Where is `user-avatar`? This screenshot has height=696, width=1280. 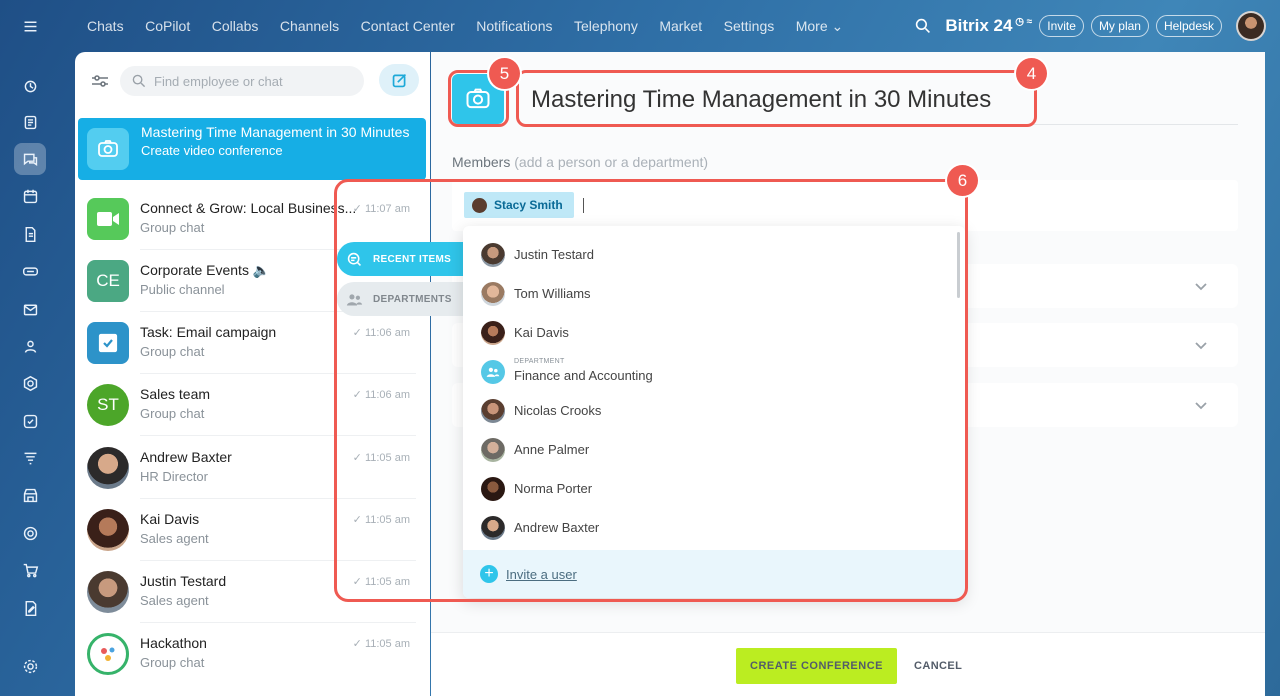
user-avatar is located at coordinates (1251, 26).